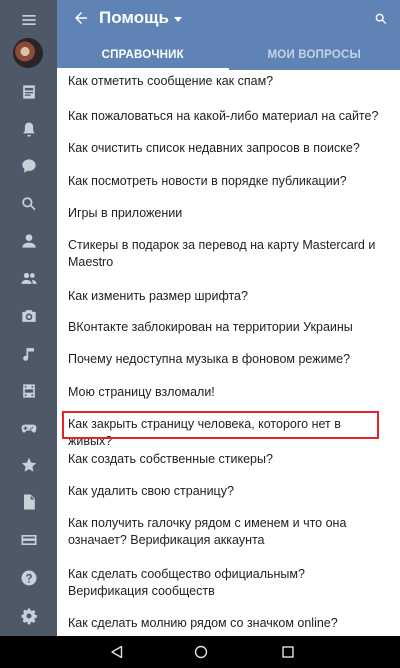 The height and width of the screenshot is (668, 400). I want to click on help-icon, so click(28, 578).